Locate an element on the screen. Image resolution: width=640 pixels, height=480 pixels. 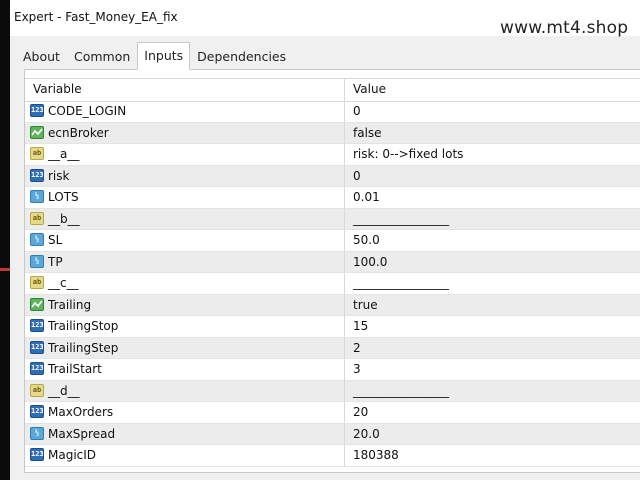
tab-inputs: Inputs is located at coordinates (164, 56).